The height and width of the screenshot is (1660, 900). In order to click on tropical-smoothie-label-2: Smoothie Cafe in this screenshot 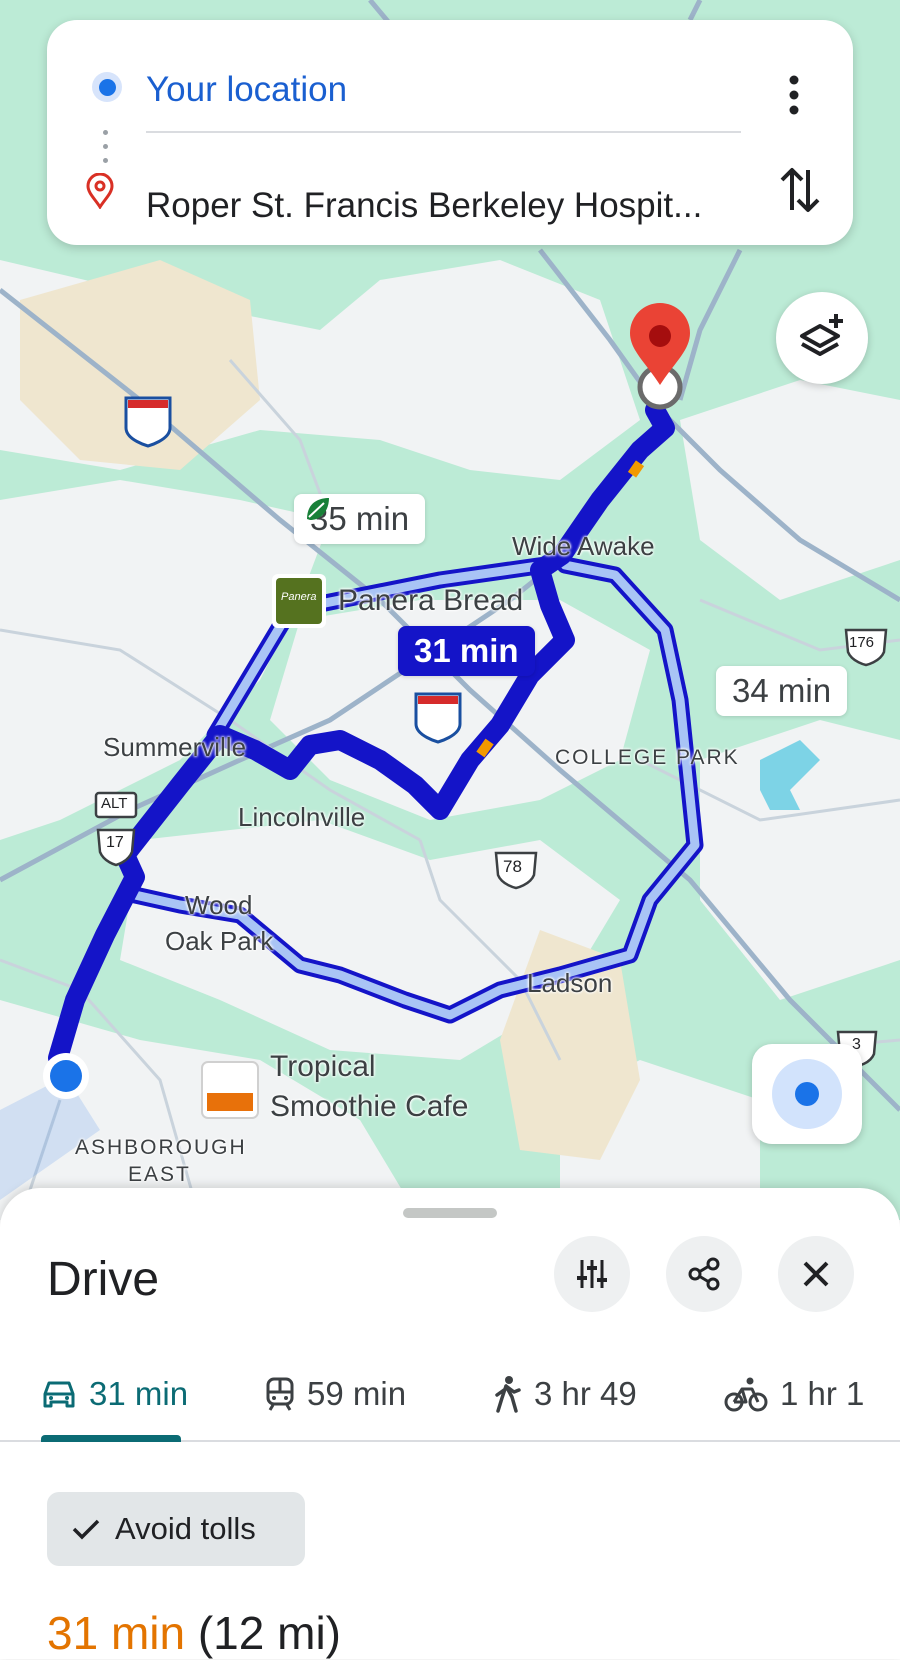, I will do `click(369, 1107)`.